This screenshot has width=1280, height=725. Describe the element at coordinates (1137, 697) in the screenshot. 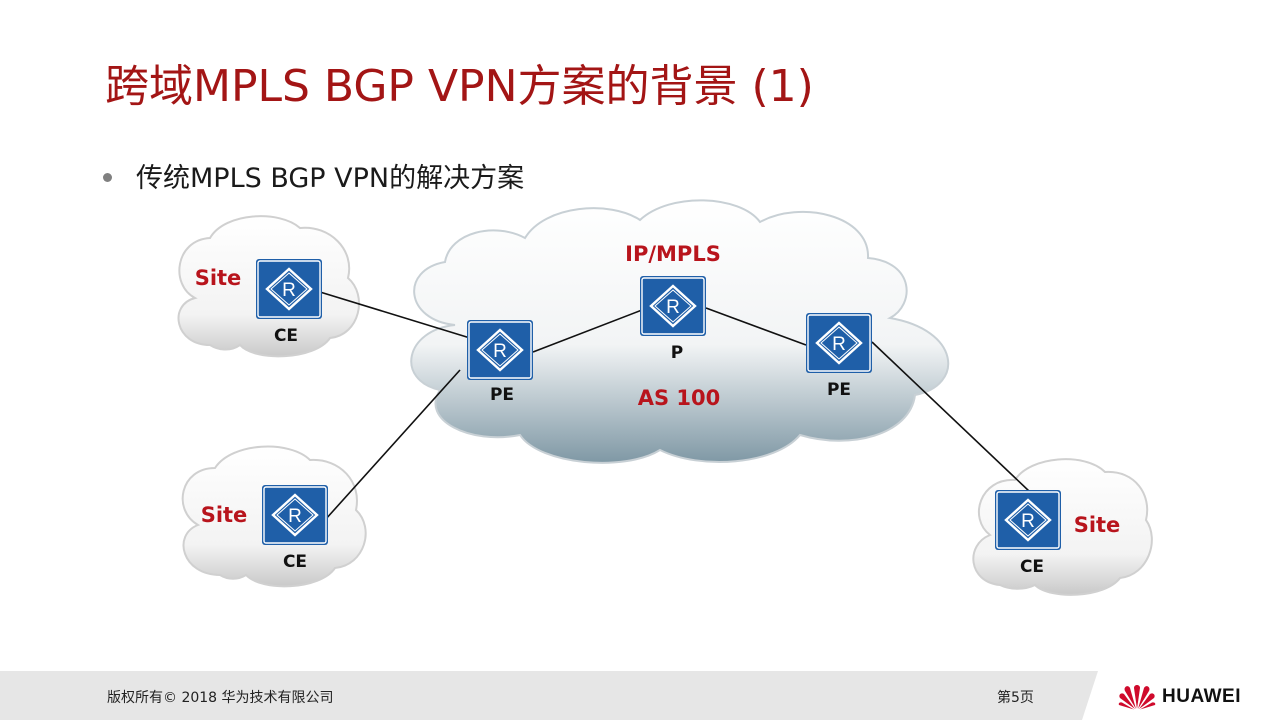

I see `huawei-logo-icon` at that location.